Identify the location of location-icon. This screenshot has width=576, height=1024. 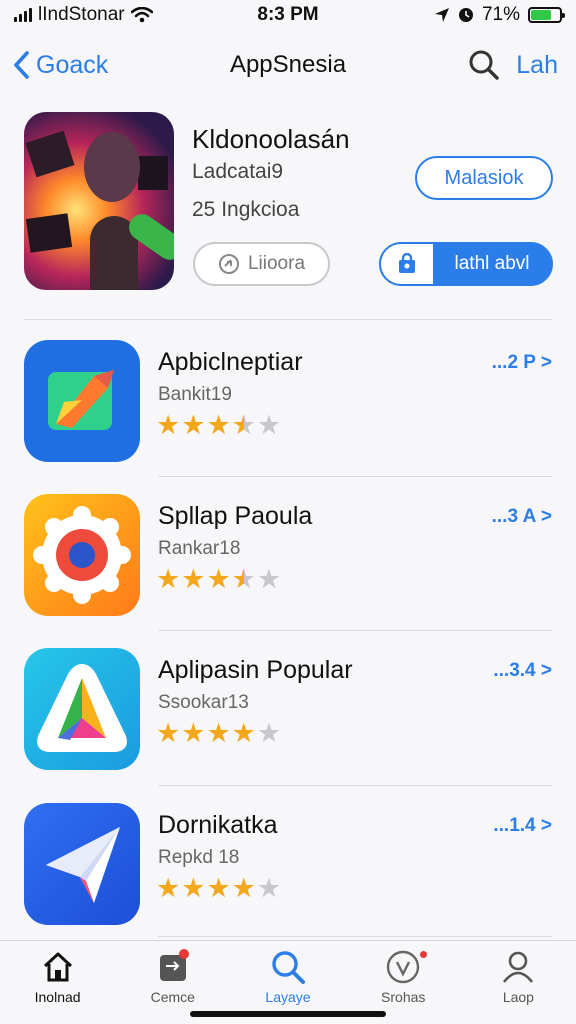
(441, 15).